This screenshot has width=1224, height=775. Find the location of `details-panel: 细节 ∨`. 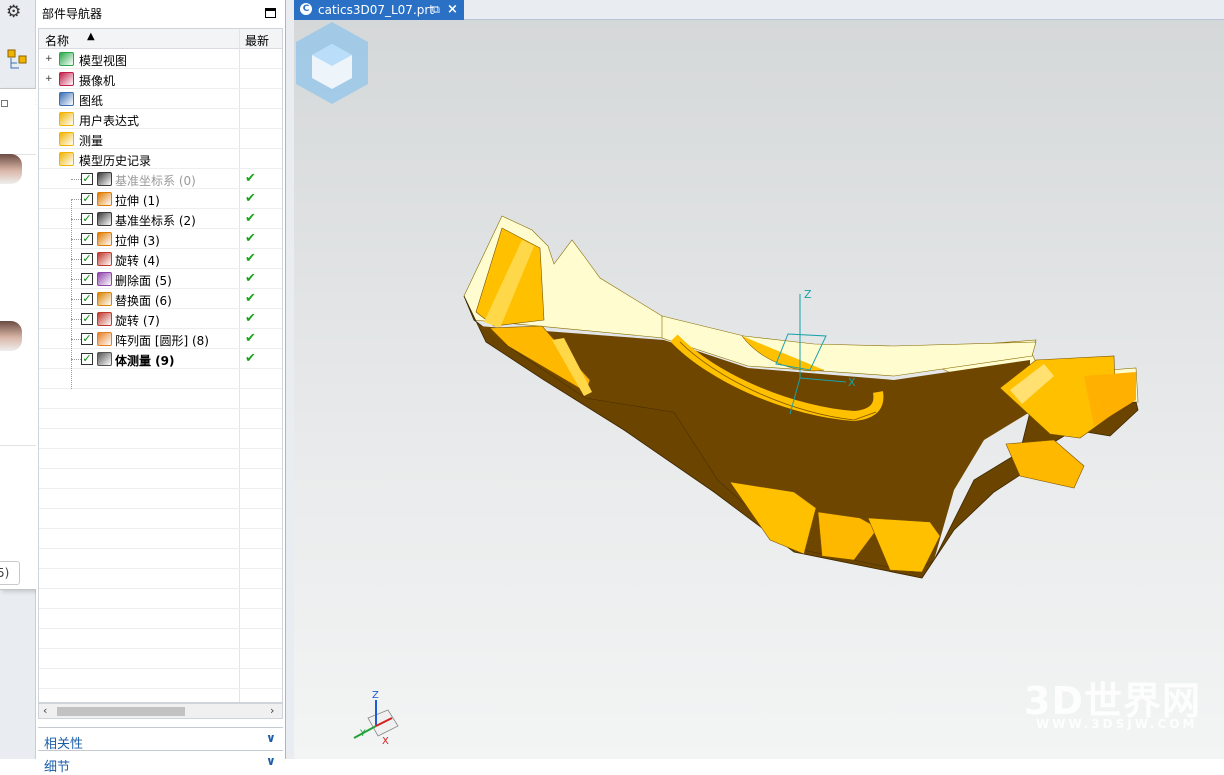

details-panel: 细节 ∨ is located at coordinates (160, 762).